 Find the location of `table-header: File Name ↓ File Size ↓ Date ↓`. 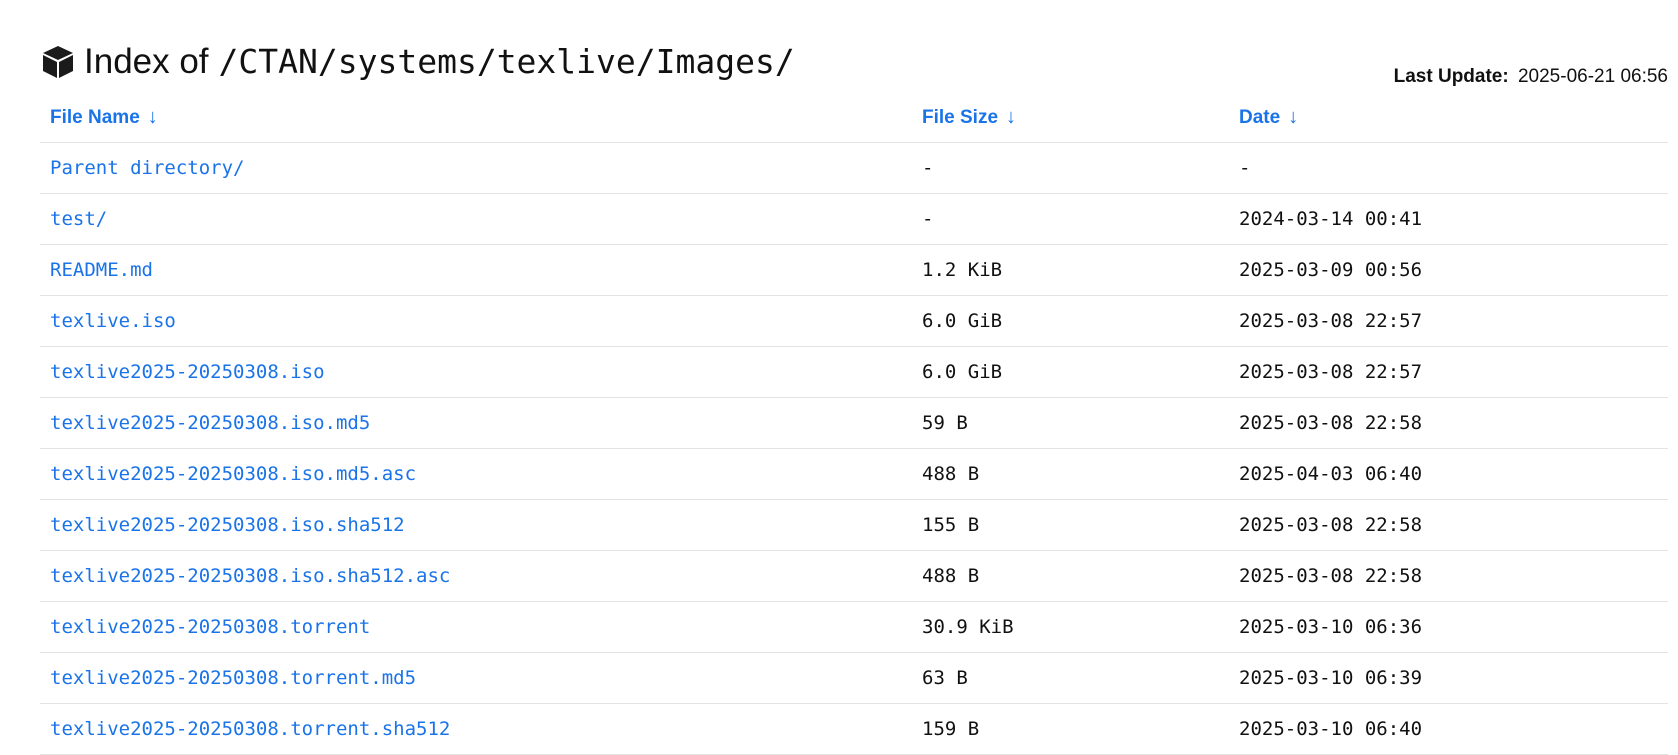

table-header: File Name ↓ File Size ↓ Date ↓ is located at coordinates (854, 117).